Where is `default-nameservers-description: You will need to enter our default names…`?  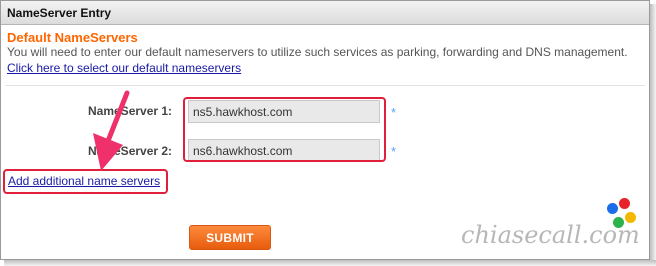
default-nameservers-description: You will need to enter our default names… is located at coordinates (317, 52).